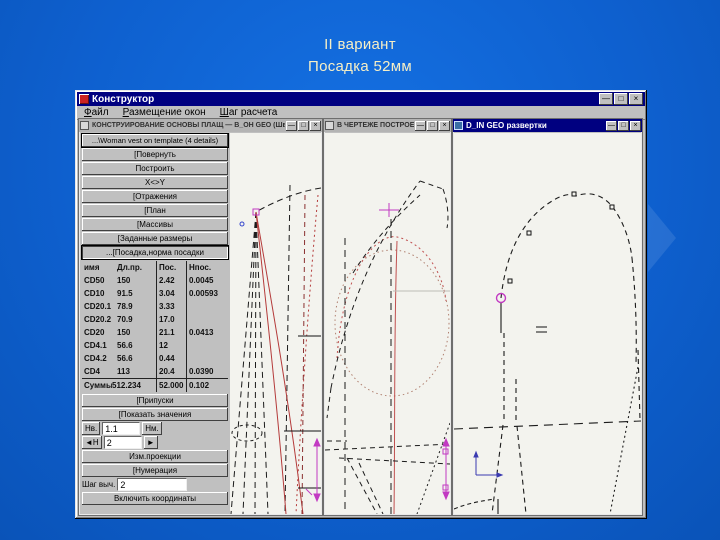 The height and width of the screenshot is (540, 720). I want to click on table-cell: Суммы, so click(98, 385).